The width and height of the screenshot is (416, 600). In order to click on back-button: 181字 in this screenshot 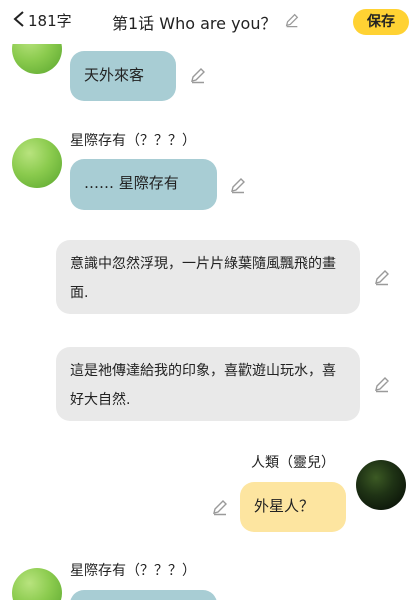, I will do `click(42, 20)`.